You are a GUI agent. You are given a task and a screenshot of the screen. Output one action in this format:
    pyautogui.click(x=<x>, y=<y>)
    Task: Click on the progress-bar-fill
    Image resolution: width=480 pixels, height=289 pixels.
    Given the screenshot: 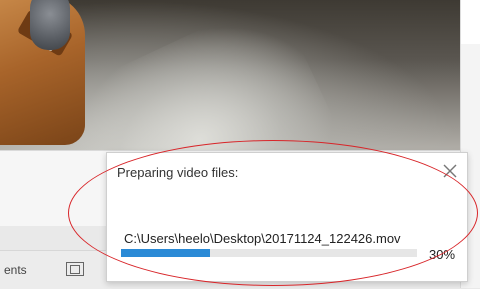 What is the action you would take?
    pyautogui.click(x=165, y=253)
    